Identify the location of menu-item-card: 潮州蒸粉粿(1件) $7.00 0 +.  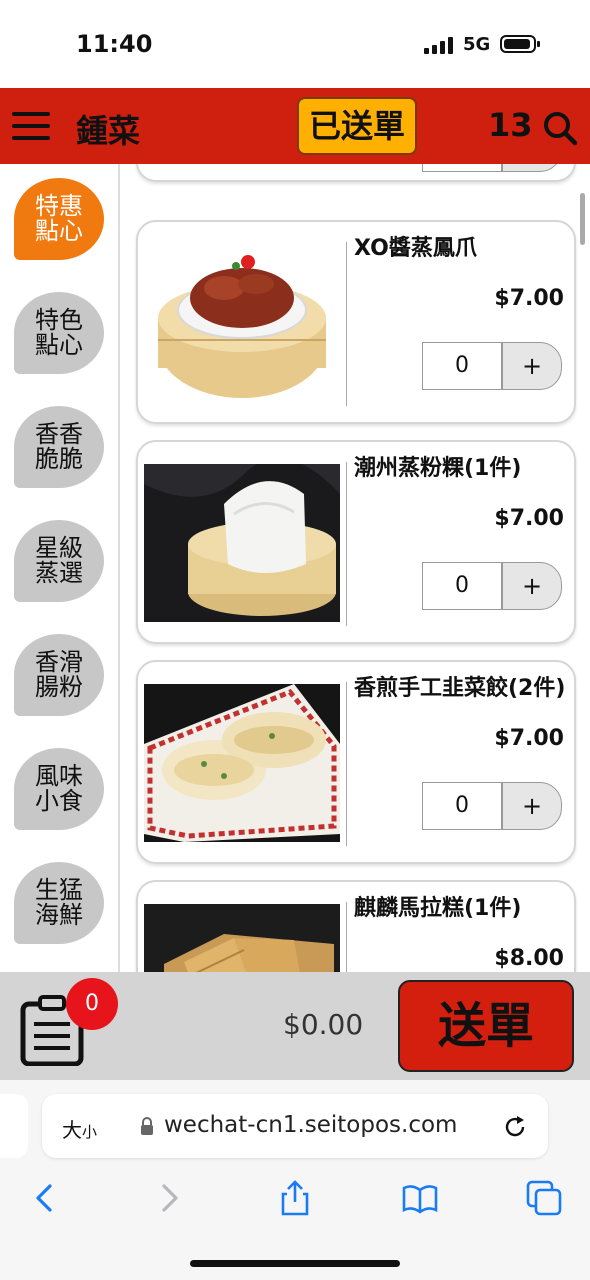
(356, 542).